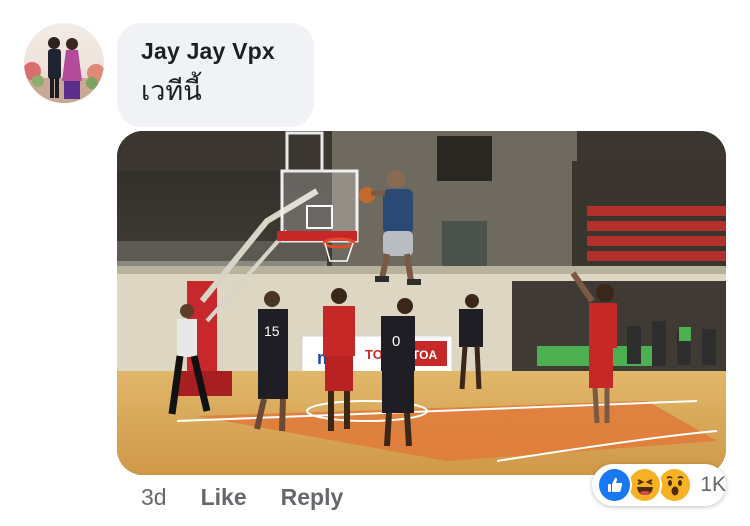 This screenshot has height=526, width=750. I want to click on comment-text: เวทีนี้, so click(171, 91).